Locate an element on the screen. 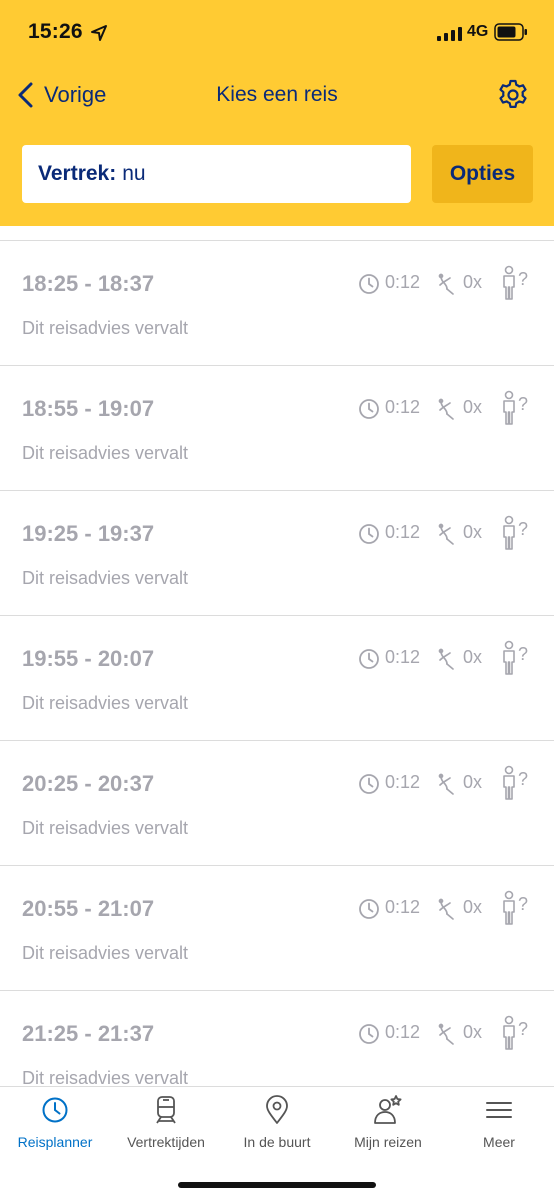 This screenshot has height=1200, width=554. options-button: Opties is located at coordinates (482, 174).